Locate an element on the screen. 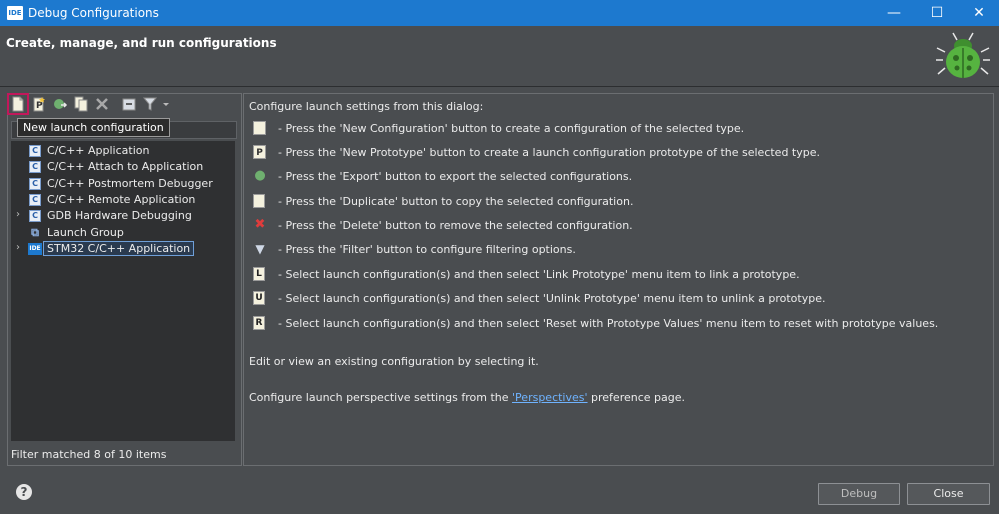 The height and width of the screenshot is (514, 999). unlink-prototype-icon: U is located at coordinates (259, 298).